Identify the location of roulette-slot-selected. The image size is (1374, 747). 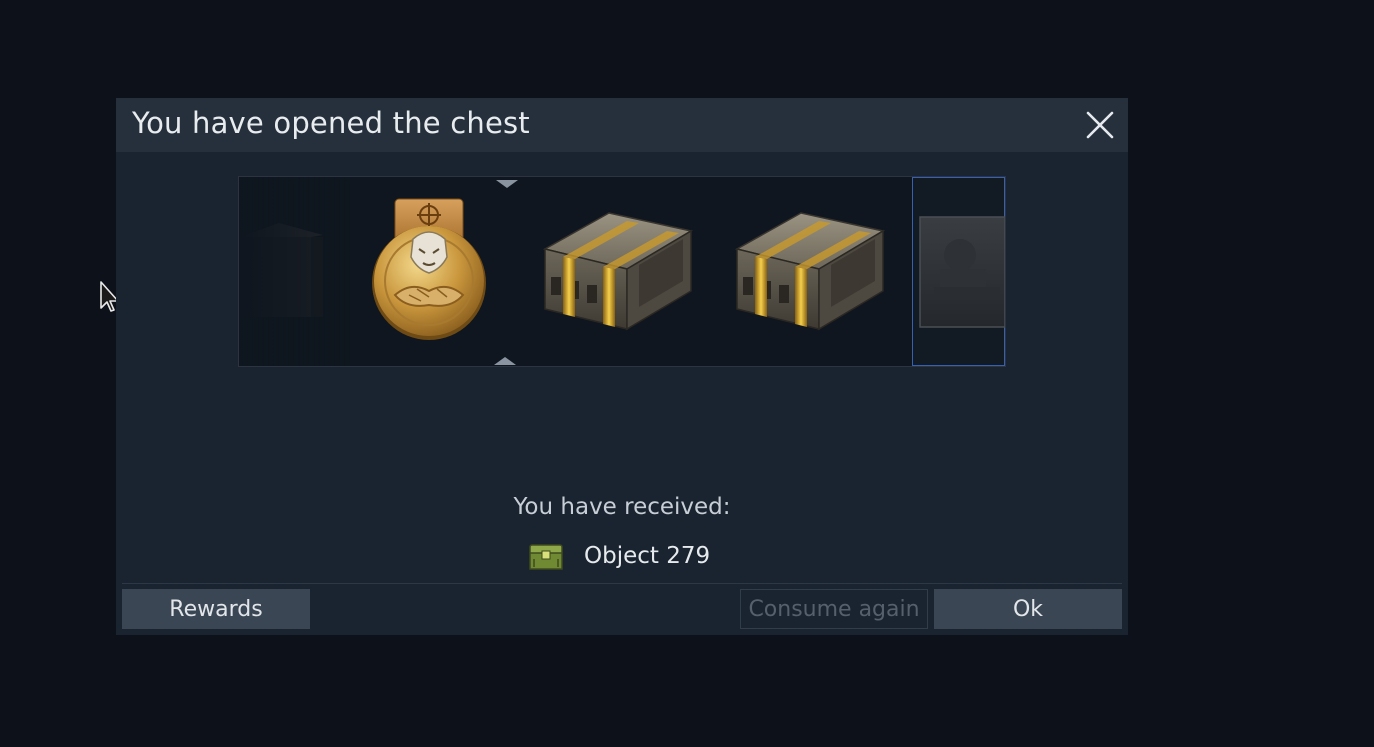
(958, 271).